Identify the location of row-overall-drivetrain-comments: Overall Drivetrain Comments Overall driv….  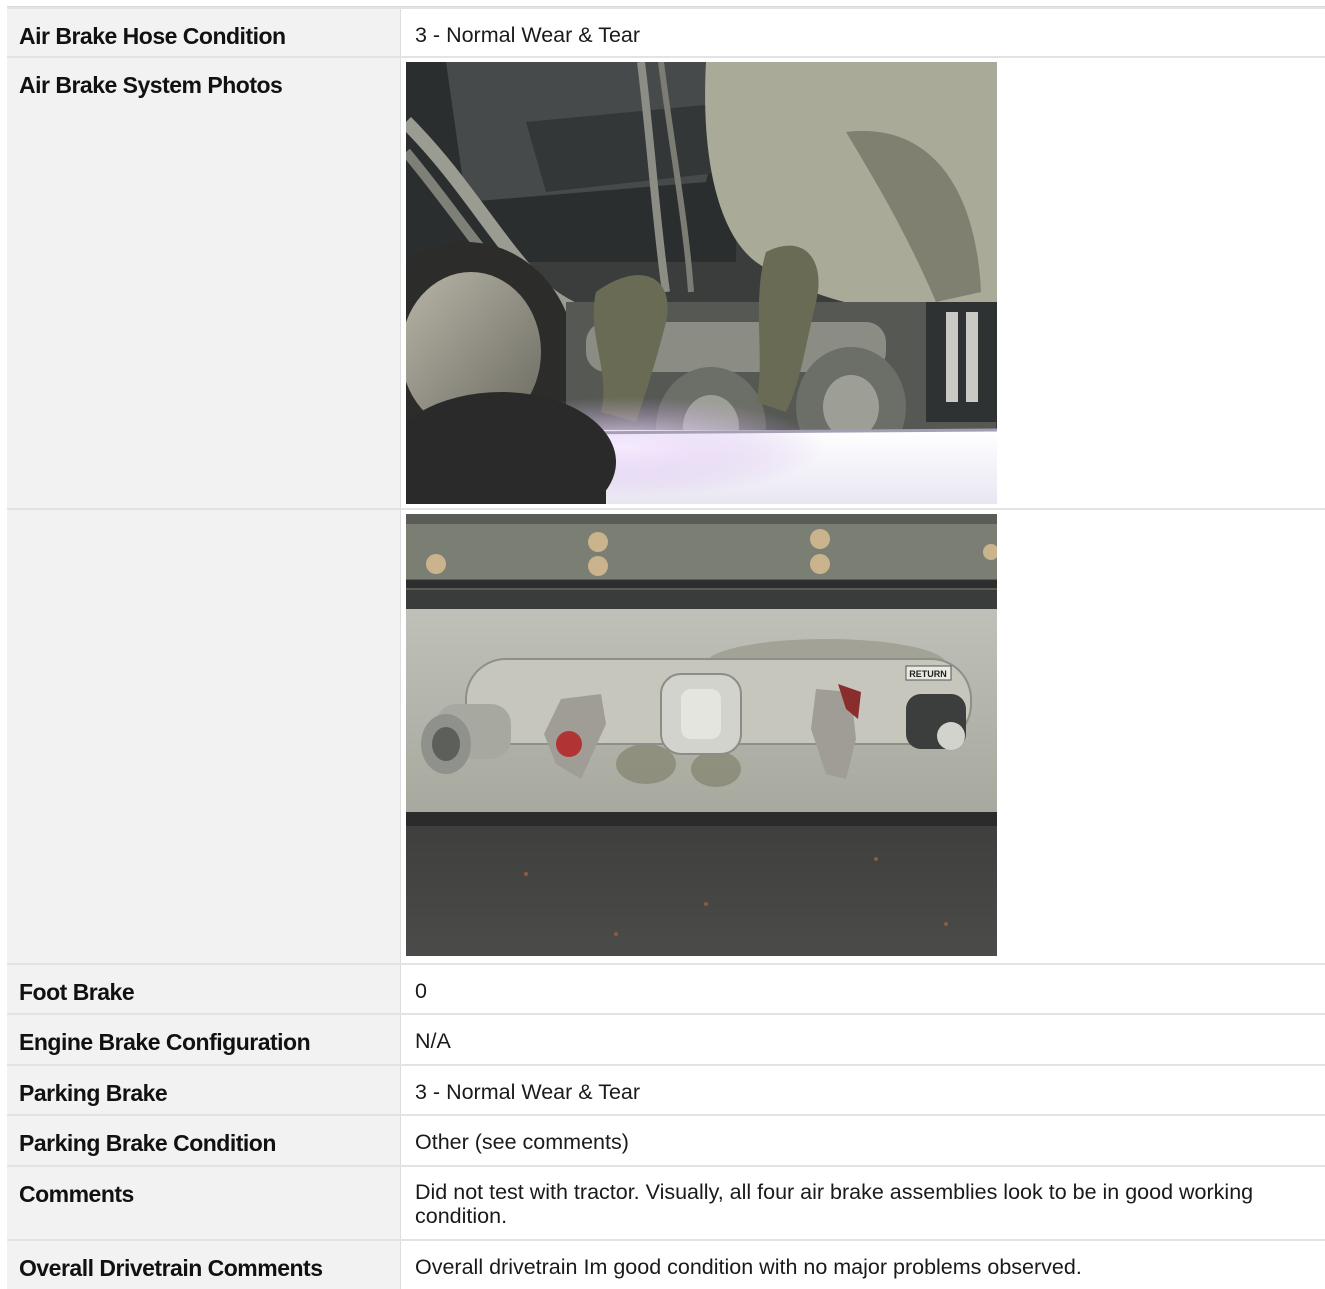
(666, 1264).